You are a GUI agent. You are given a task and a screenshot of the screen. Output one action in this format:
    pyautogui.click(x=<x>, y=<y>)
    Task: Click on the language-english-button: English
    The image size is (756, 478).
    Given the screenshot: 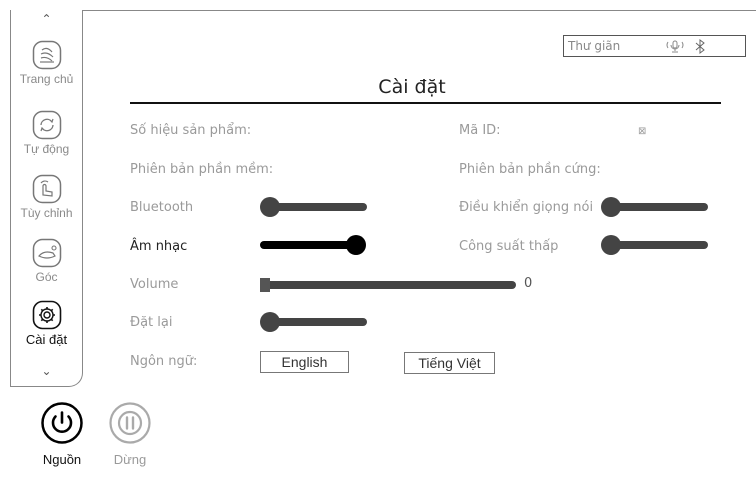 What is the action you would take?
    pyautogui.click(x=304, y=362)
    